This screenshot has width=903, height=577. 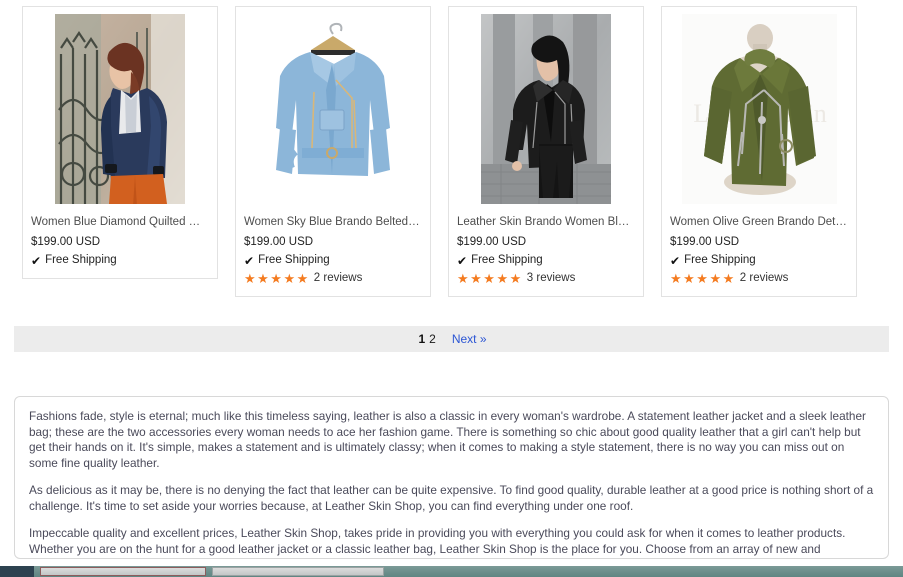 I want to click on product-image-sky-blue-brando, so click(x=333, y=109).